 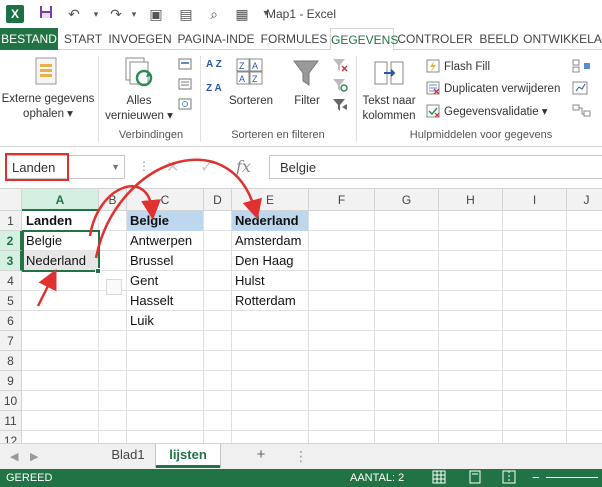 I want to click on sort-a-z-icon: A Z, so click(x=214, y=65).